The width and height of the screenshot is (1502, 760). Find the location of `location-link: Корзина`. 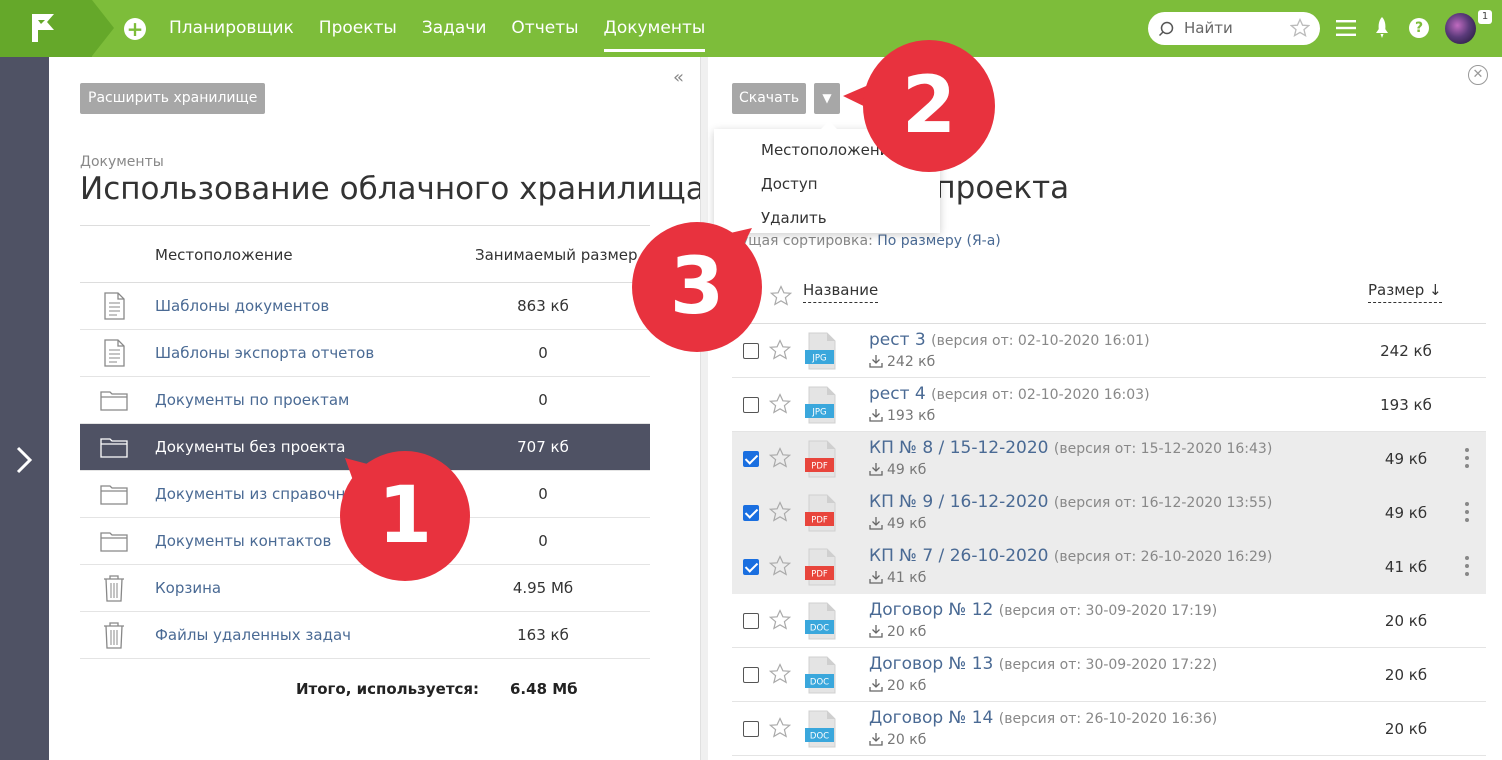

location-link: Корзина is located at coordinates (188, 588).